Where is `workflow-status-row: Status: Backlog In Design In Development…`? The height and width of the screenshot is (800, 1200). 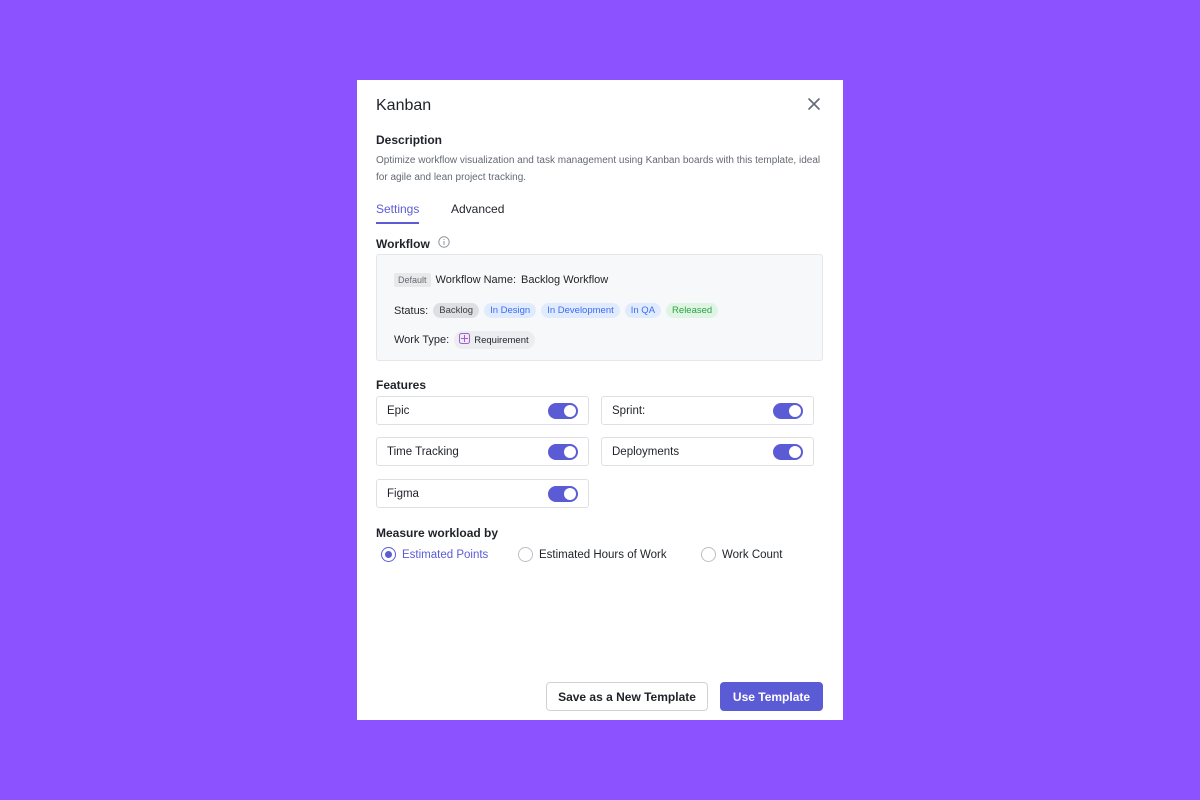 workflow-status-row: Status: Backlog In Design In Development… is located at coordinates (558, 310).